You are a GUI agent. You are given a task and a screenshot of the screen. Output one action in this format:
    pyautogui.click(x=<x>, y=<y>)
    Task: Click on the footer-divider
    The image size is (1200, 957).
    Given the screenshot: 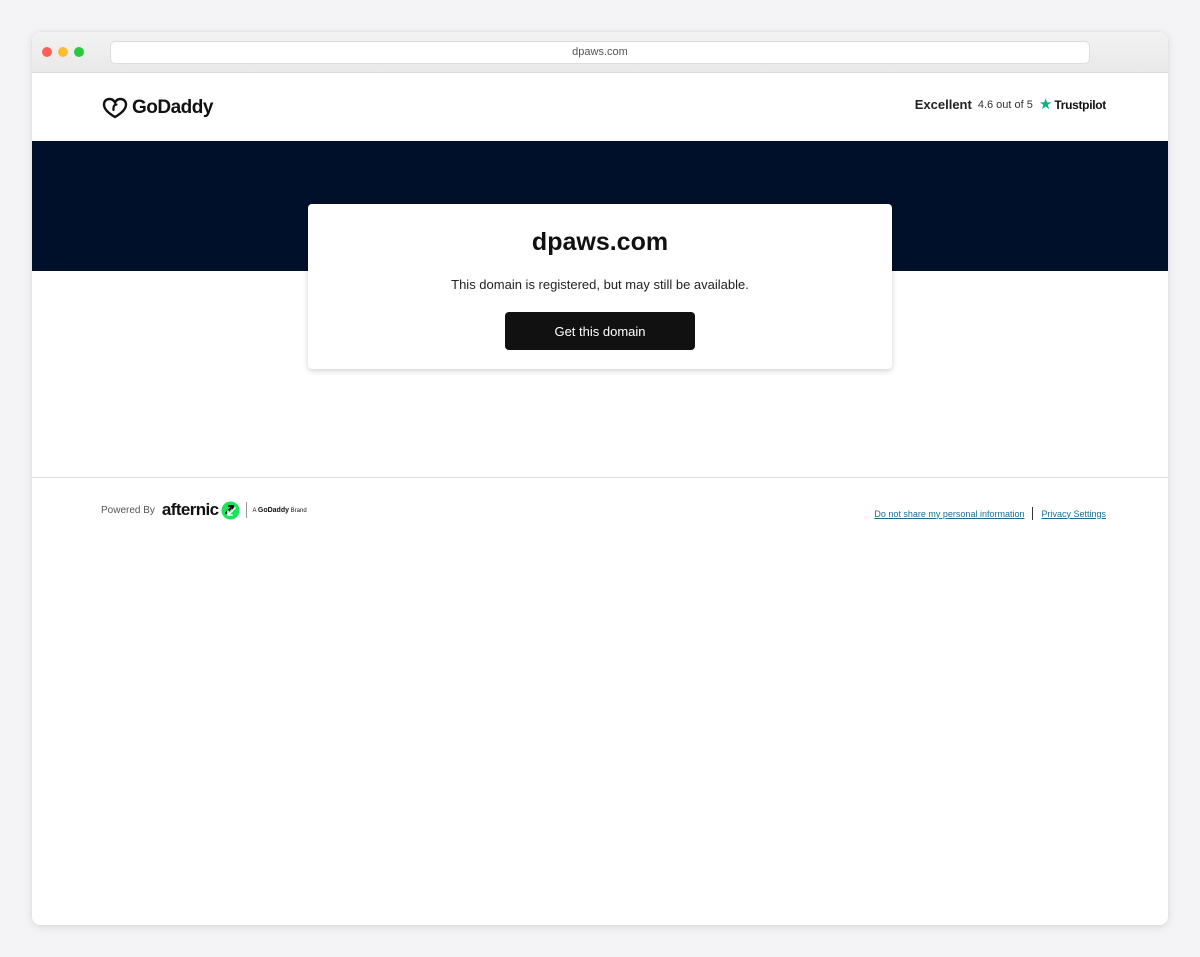 What is the action you would take?
    pyautogui.click(x=600, y=477)
    